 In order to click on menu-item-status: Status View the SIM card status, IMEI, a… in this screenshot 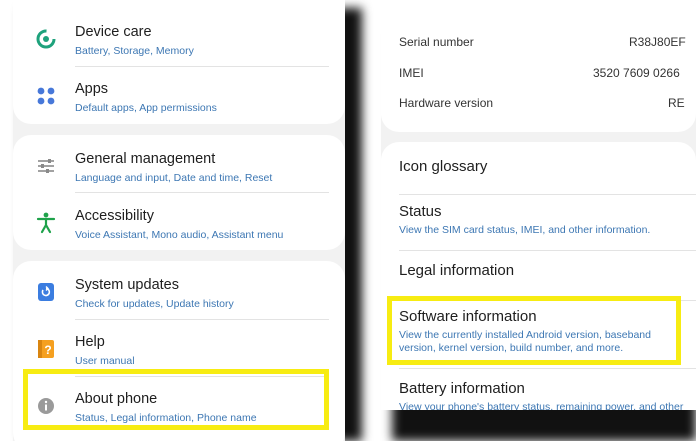, I will do `click(544, 220)`.